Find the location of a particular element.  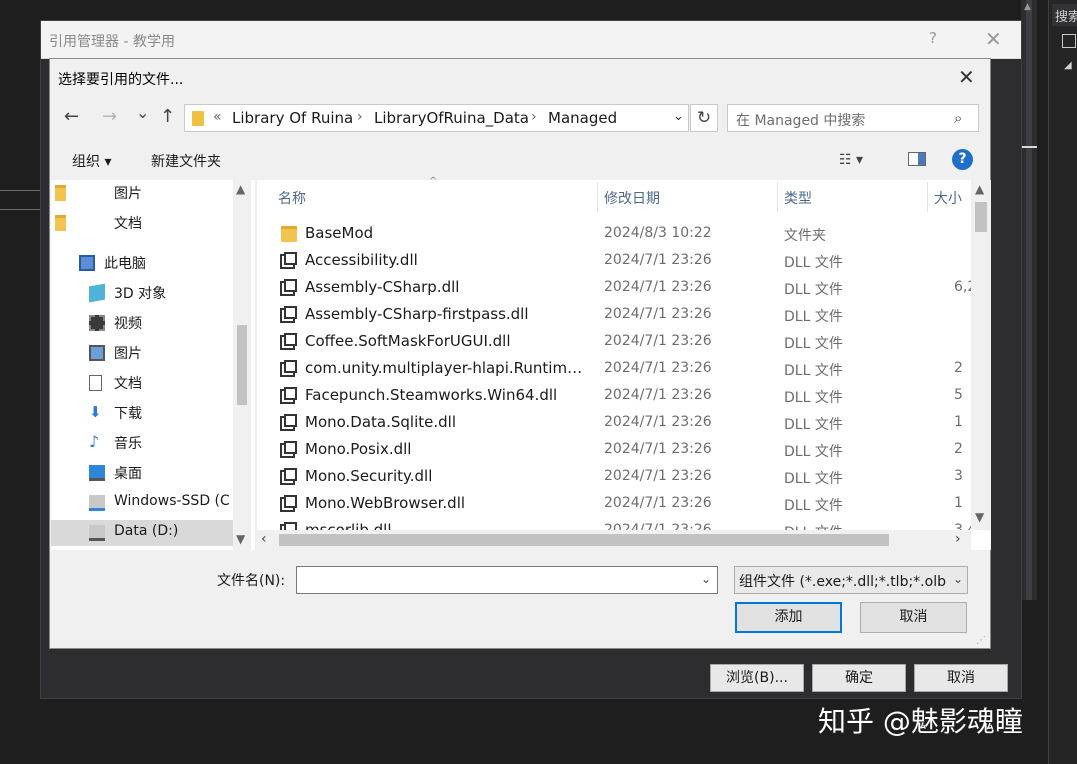

file-type: 文件夹 is located at coordinates (805, 236).